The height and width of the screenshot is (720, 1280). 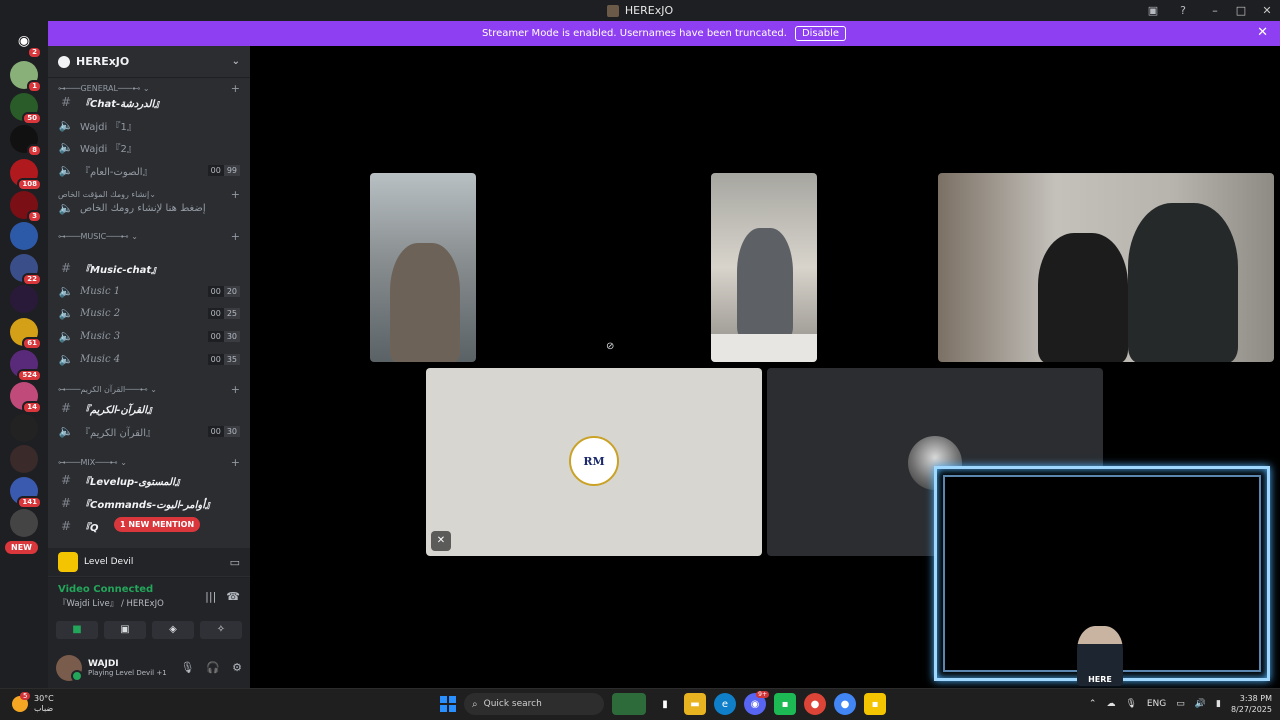 I want to click on channel-label: 『Commands-أوامر-البوت』, so click(x=148, y=505).